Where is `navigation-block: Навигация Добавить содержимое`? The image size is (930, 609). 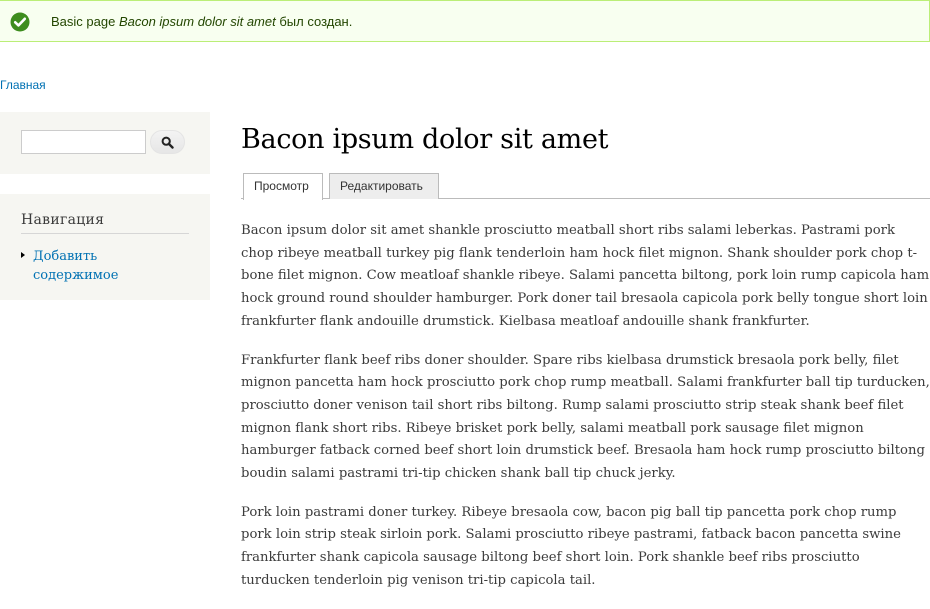
navigation-block: Навигация Добавить содержимое is located at coordinates (105, 247).